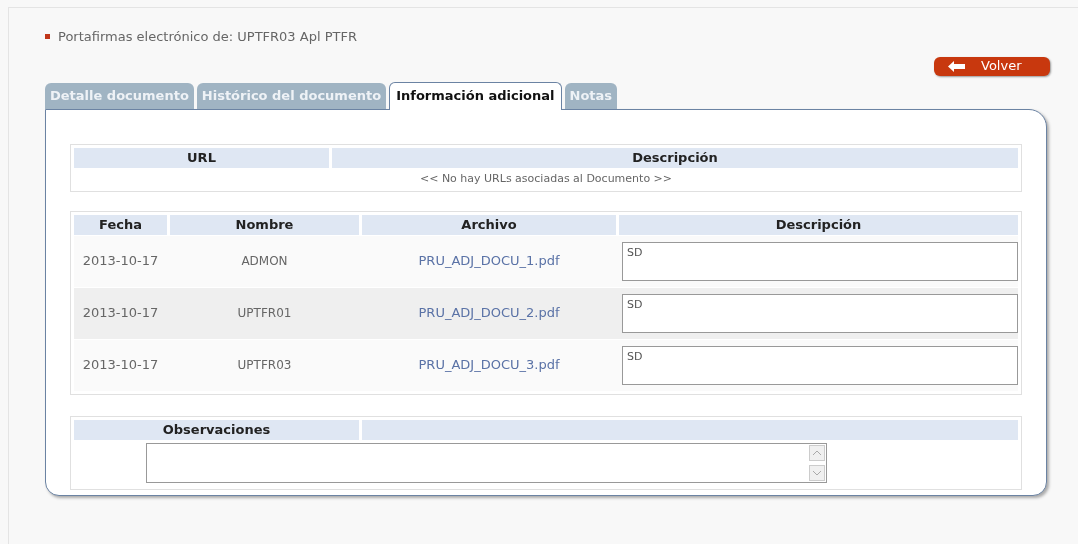 The width and height of the screenshot is (1078, 544). I want to click on observations-field, so click(486, 462).